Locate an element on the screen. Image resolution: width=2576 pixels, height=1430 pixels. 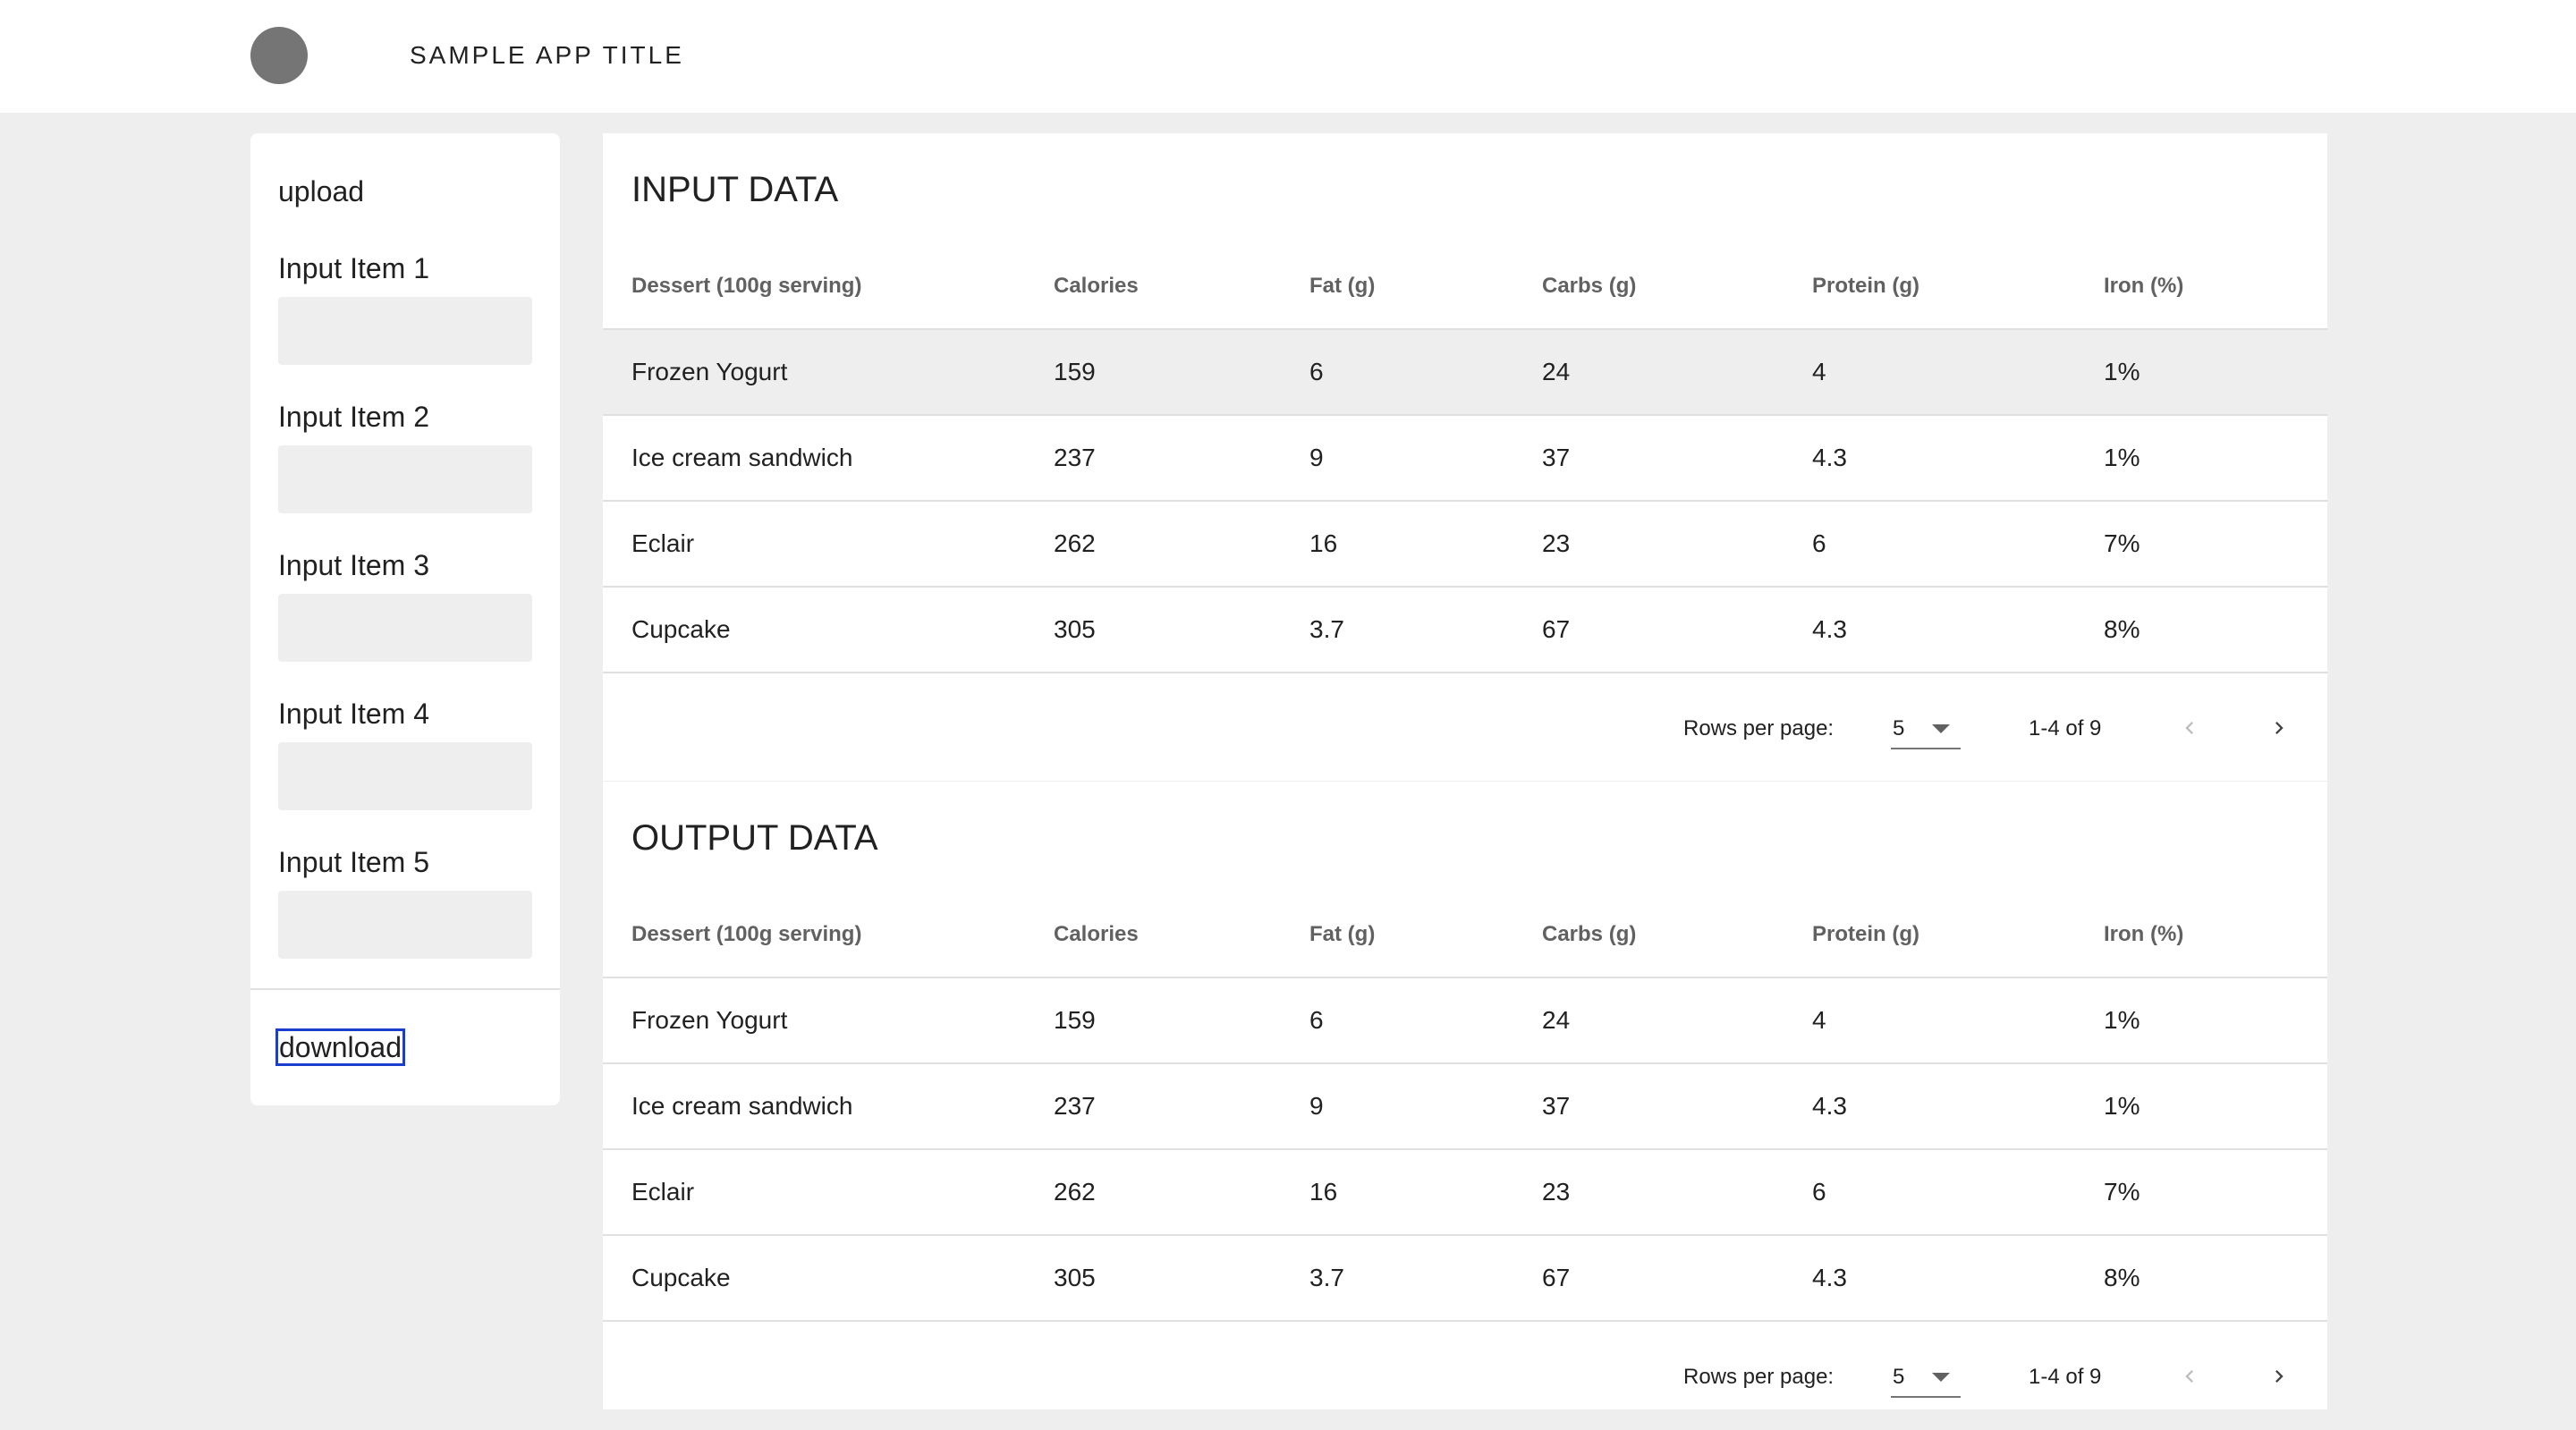
input-item-3: Input Item 3 is located at coordinates (405, 604).